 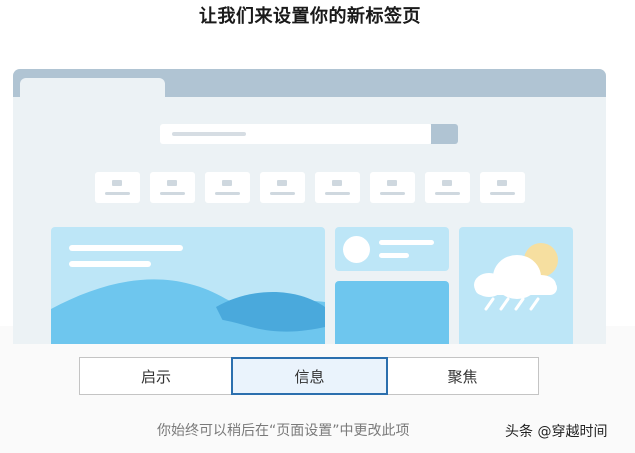 What do you see at coordinates (283, 431) in the screenshot?
I see `settings-hint: 你始终可以稍后在“页面设置”中更改此项` at bounding box center [283, 431].